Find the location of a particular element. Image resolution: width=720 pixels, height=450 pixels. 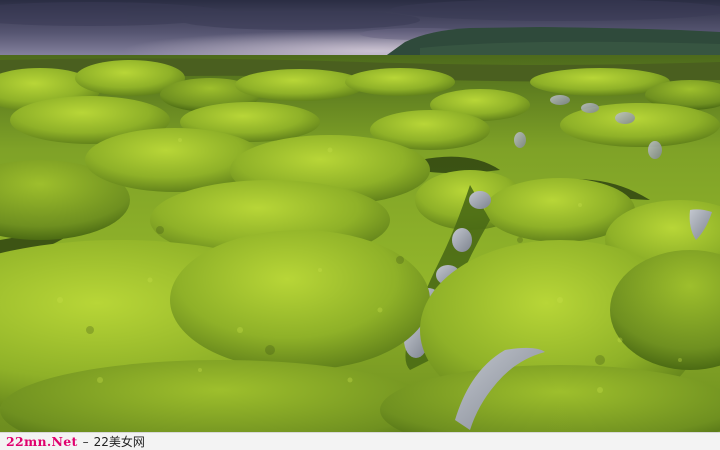

watermark-bar: 22mn.Net – 22美女网 is located at coordinates (360, 441).